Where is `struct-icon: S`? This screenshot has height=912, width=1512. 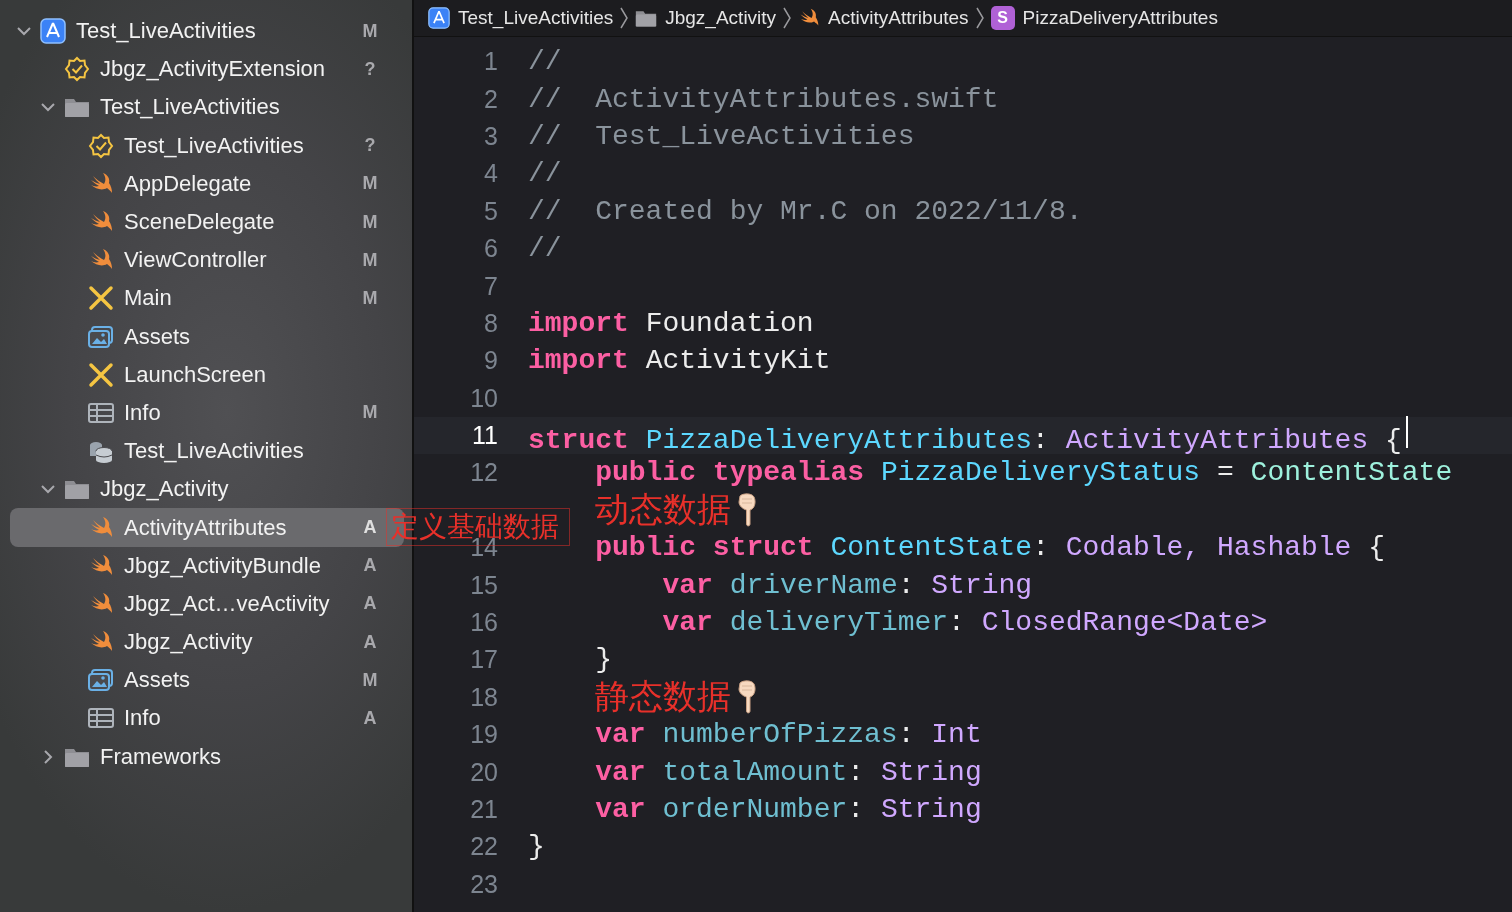 struct-icon: S is located at coordinates (1002, 18).